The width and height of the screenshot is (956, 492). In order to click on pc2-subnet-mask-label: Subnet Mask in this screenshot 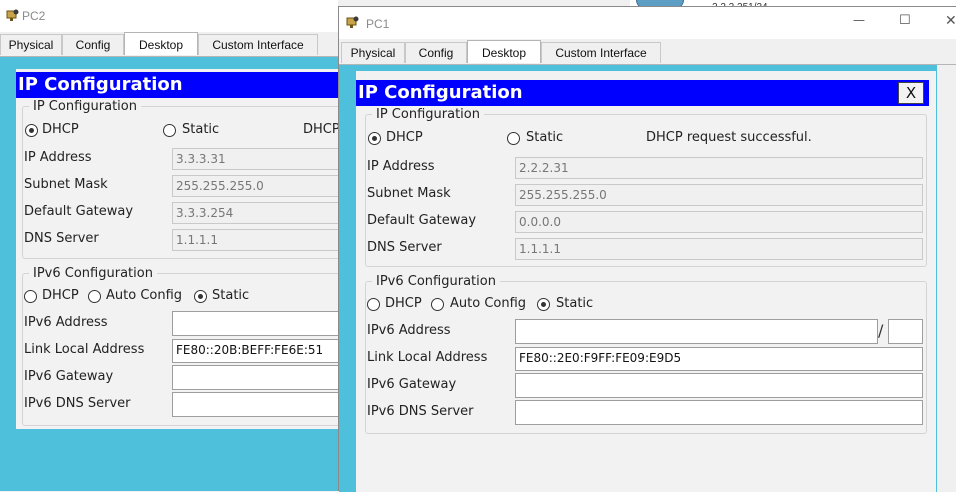, I will do `click(66, 184)`.